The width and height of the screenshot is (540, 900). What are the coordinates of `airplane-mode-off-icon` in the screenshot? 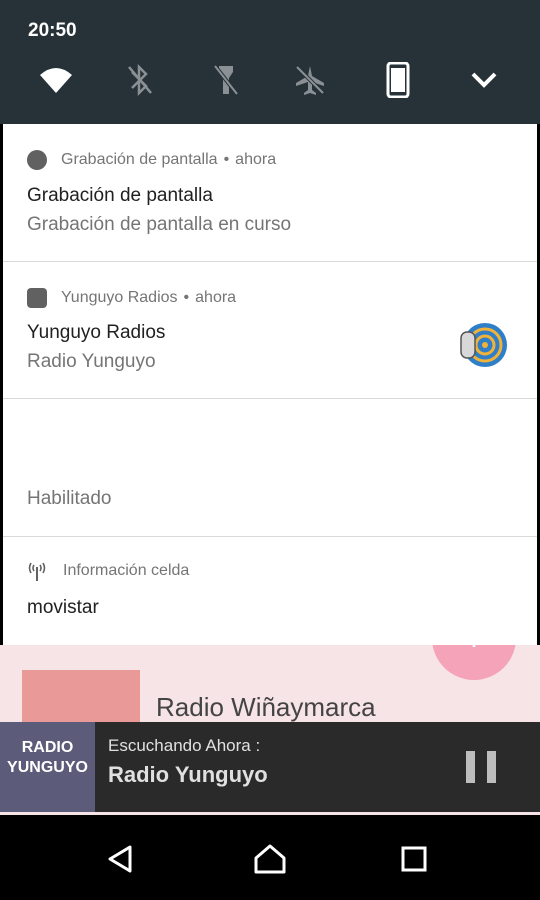 It's located at (310, 80).